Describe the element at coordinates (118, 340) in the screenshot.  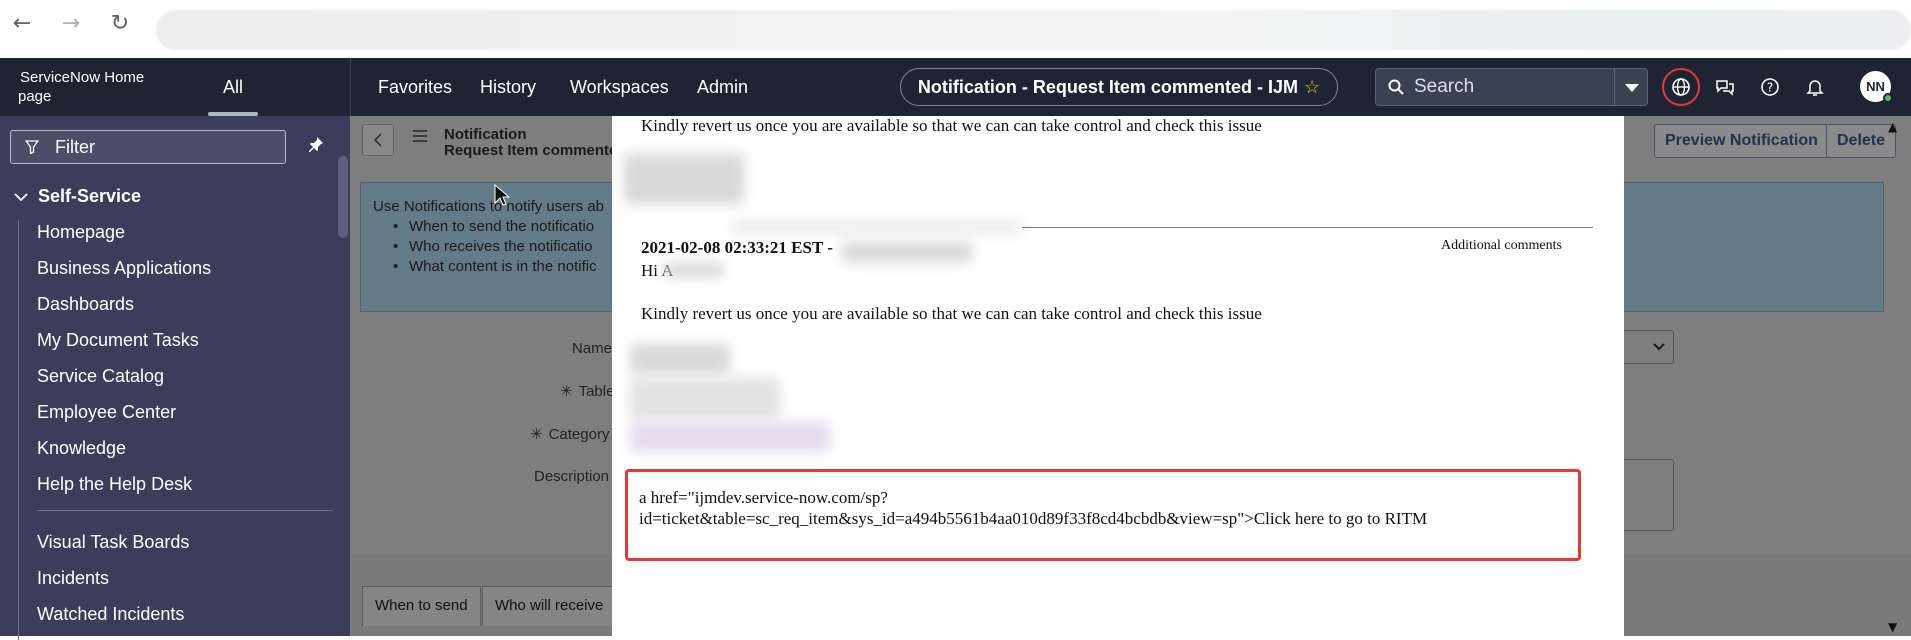
I see `sidebar-item-my-document-tasks: My Document Tasks` at that location.